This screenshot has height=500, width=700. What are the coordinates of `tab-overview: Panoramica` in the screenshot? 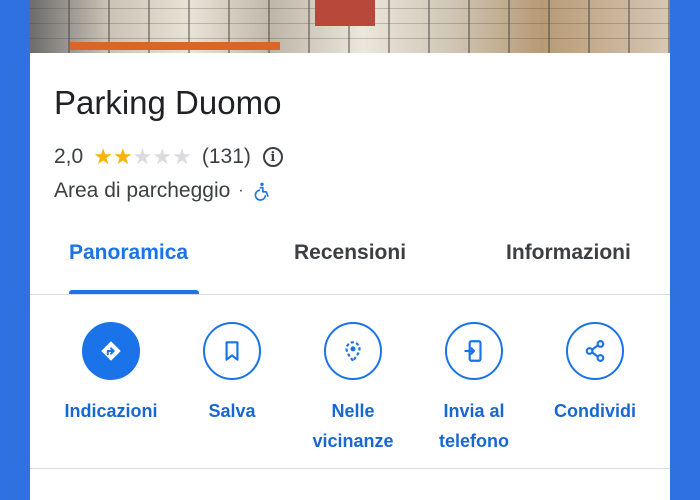 It's located at (128, 253).